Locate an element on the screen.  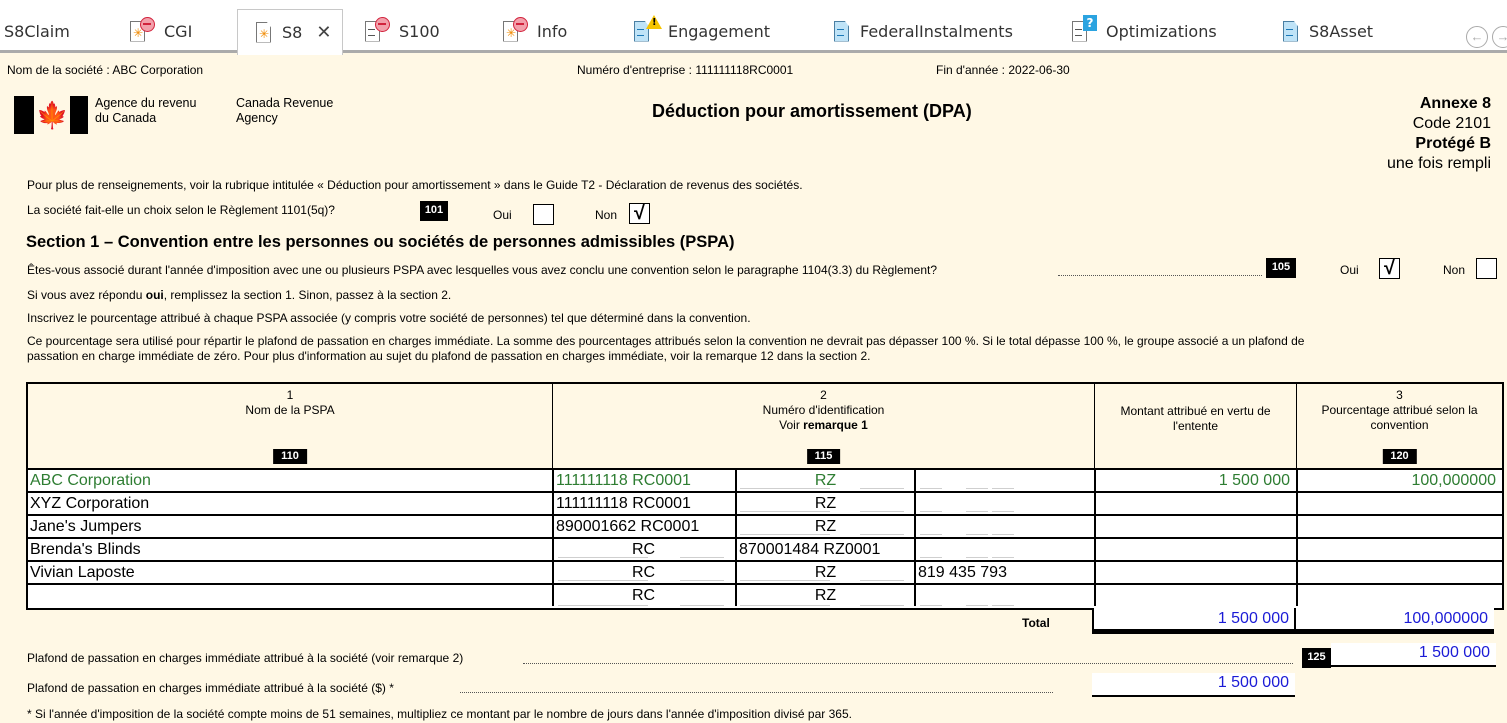
tab-s100: S100 is located at coordinates (402, 31).